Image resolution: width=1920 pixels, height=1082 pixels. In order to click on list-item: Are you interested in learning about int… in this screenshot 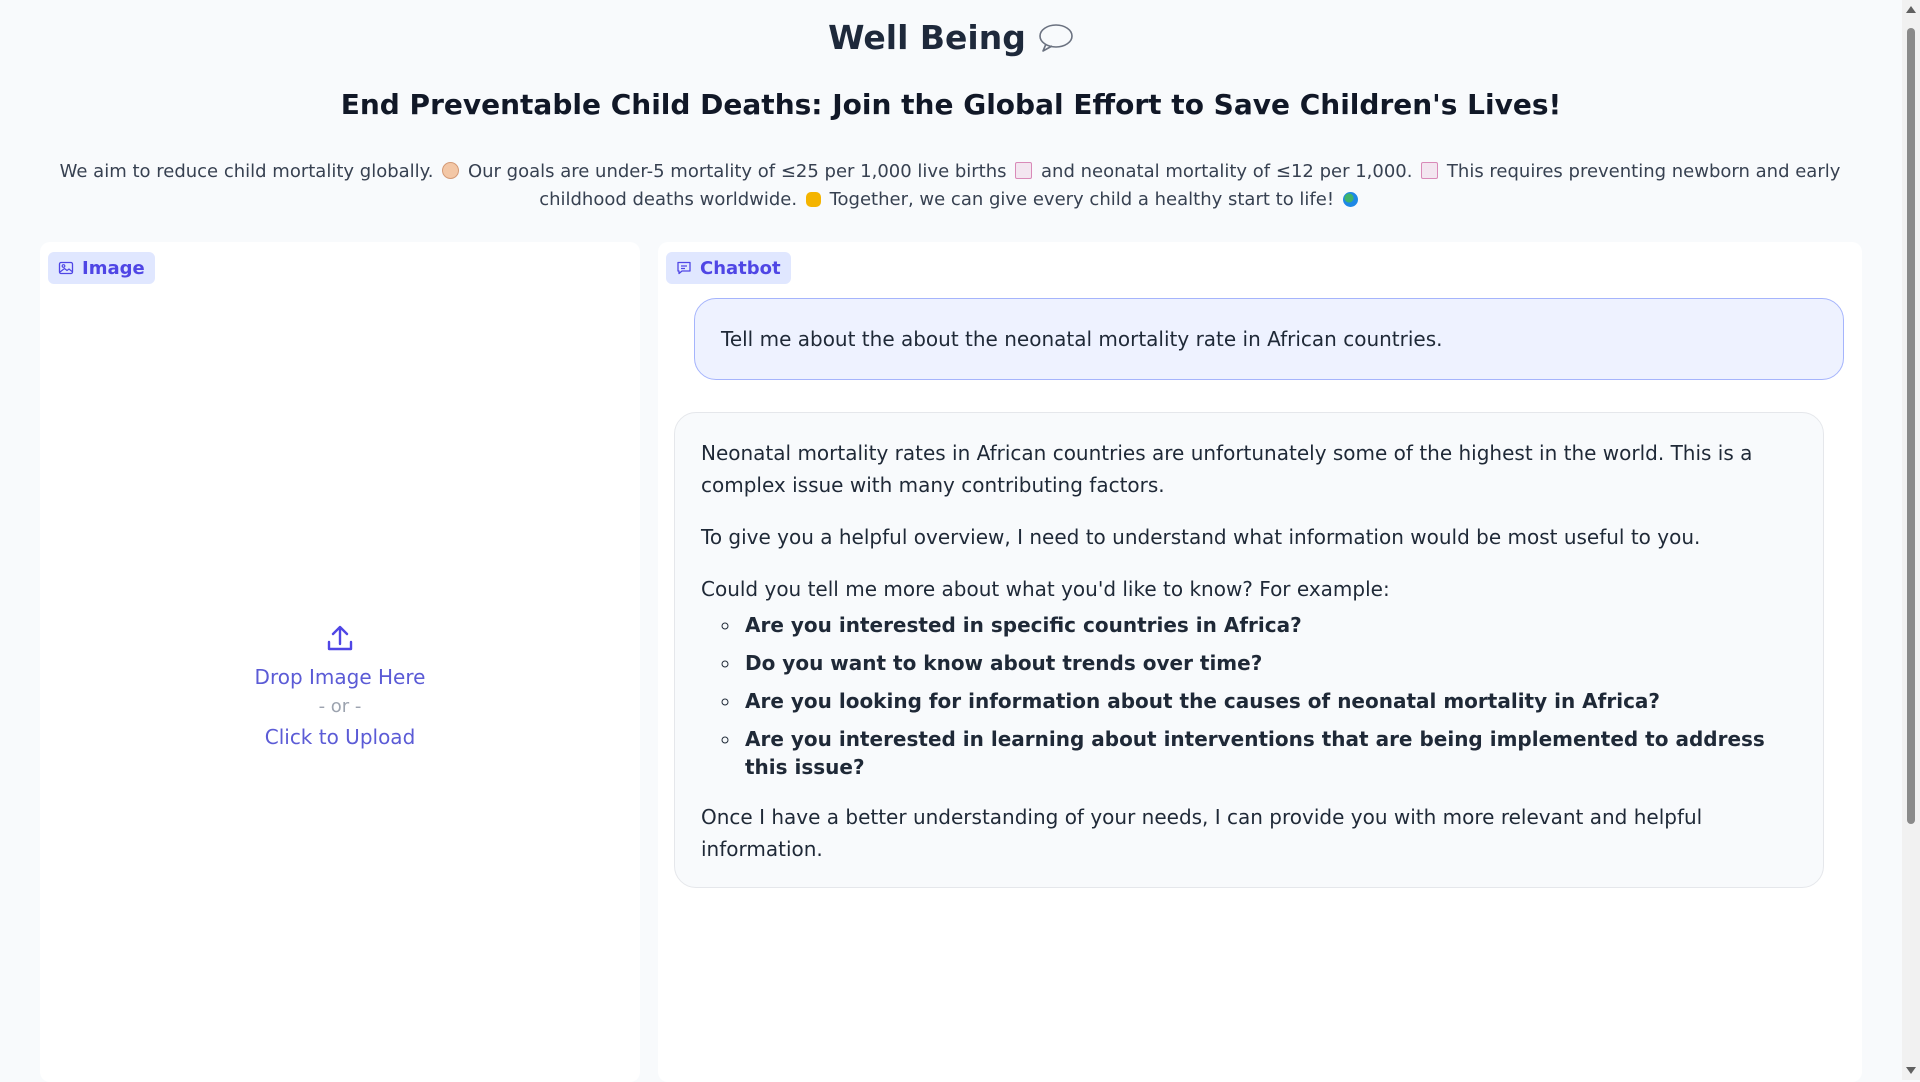, I will do `click(1269, 753)`.